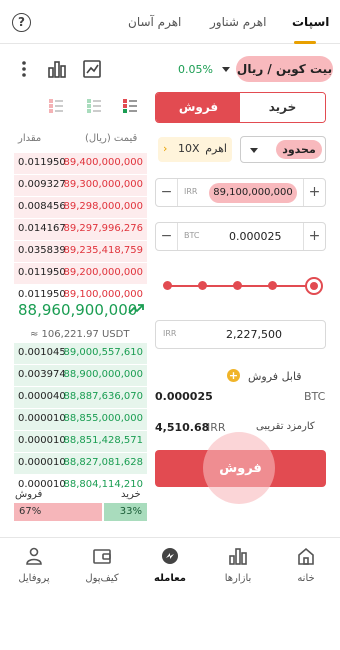  Describe the element at coordinates (103, 184) in the screenshot. I see `ask-price: 89,300,000,000` at that location.